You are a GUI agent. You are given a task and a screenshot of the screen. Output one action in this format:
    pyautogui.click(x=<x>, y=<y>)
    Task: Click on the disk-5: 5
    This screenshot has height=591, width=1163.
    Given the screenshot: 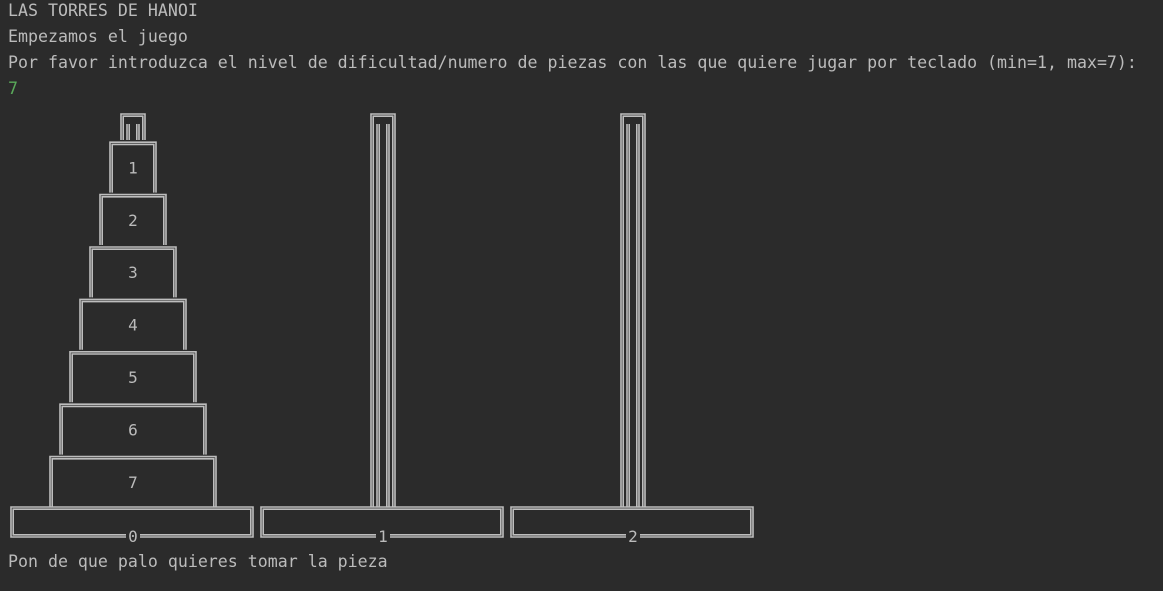 What is the action you would take?
    pyautogui.click(x=133, y=377)
    